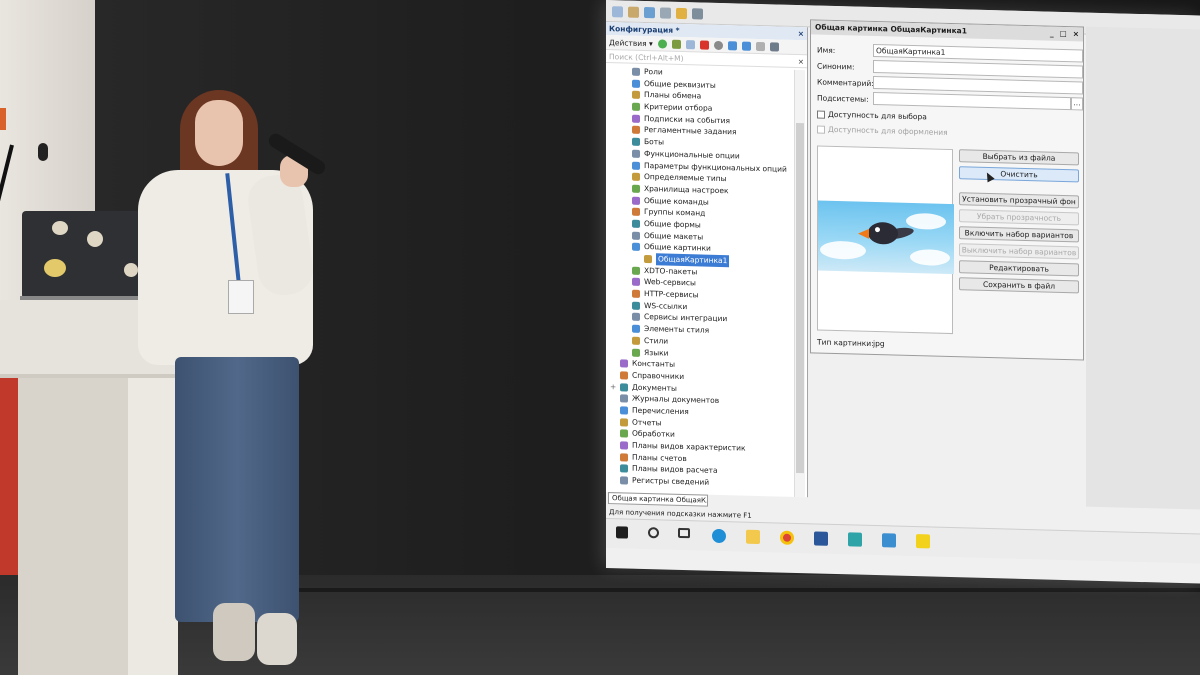 This screenshot has width=1200, height=675. Describe the element at coordinates (845, 343) in the screenshot. I see `picture-type-label: Тип картинки:` at that location.